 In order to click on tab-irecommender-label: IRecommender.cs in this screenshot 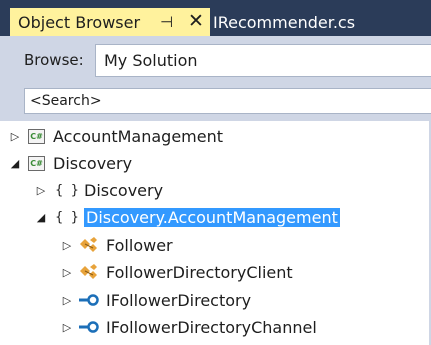, I will do `click(284, 22)`.